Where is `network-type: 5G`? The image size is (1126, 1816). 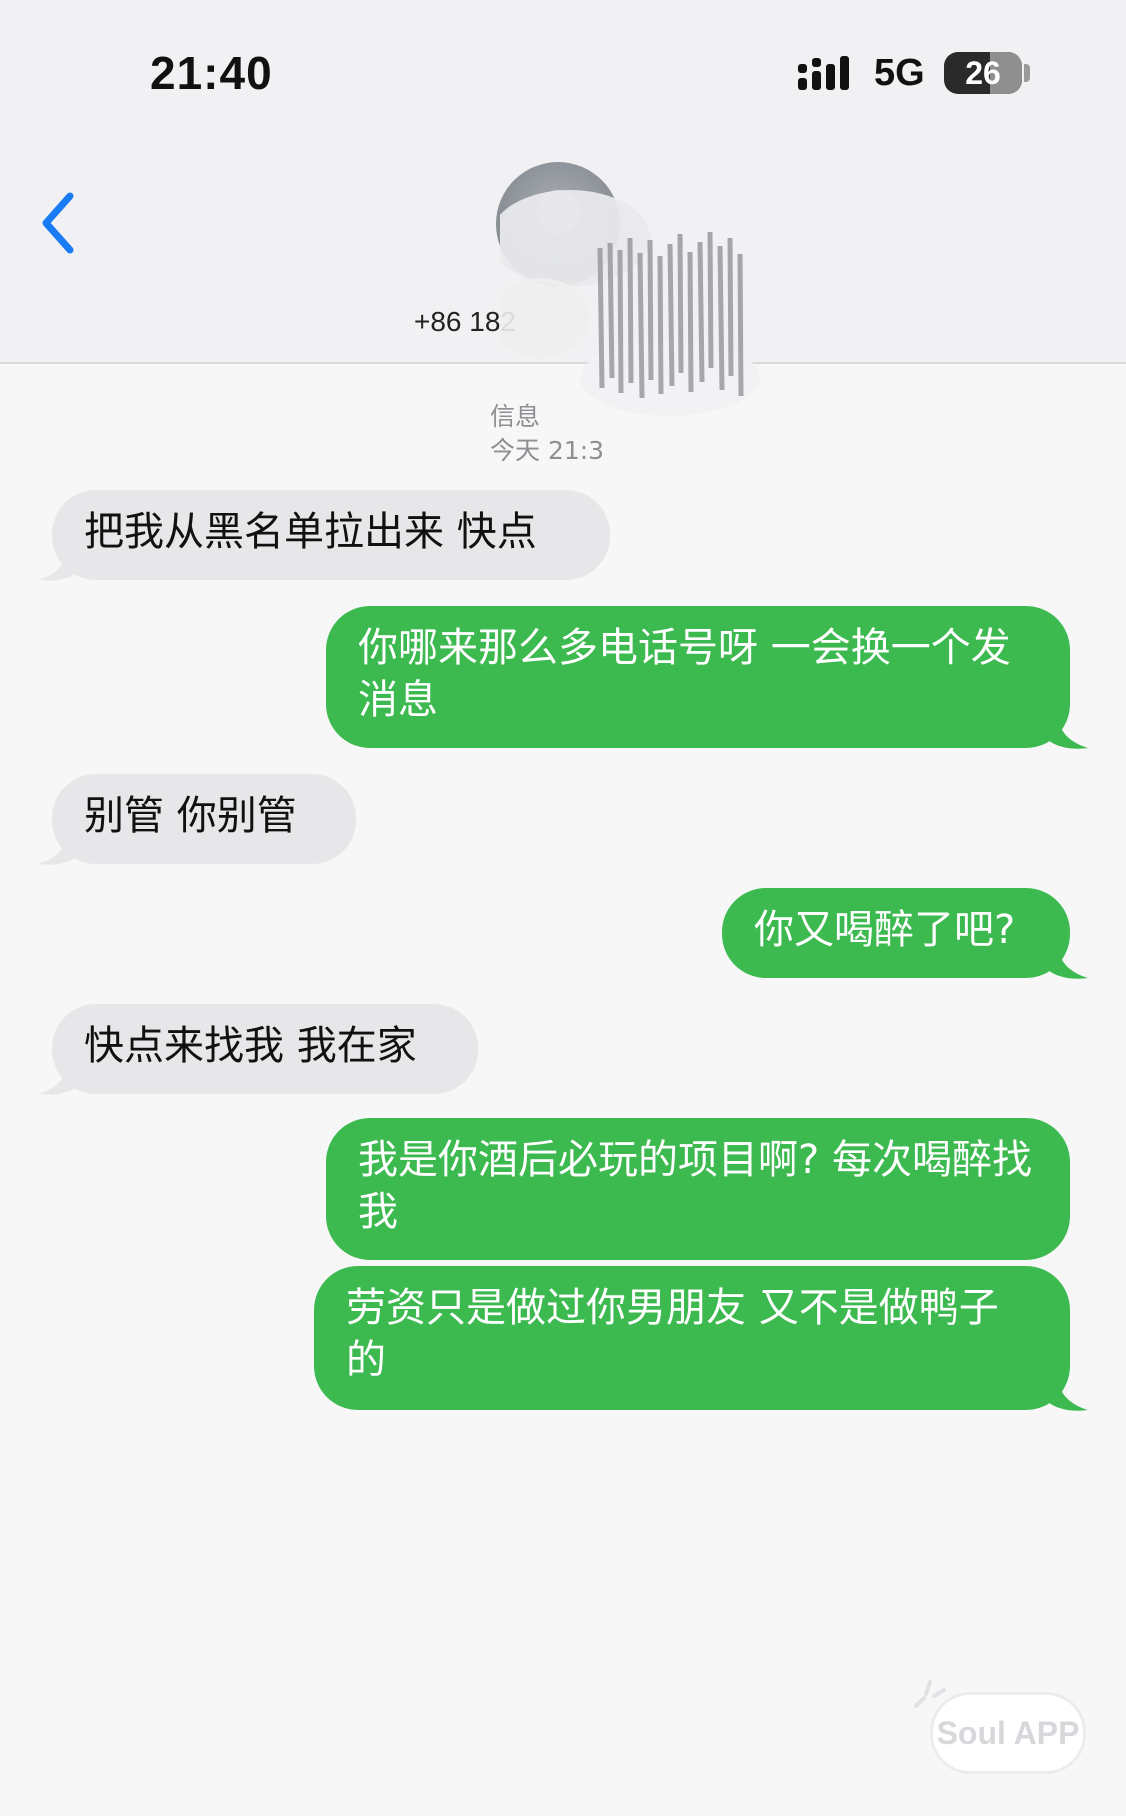 network-type: 5G is located at coordinates (899, 73).